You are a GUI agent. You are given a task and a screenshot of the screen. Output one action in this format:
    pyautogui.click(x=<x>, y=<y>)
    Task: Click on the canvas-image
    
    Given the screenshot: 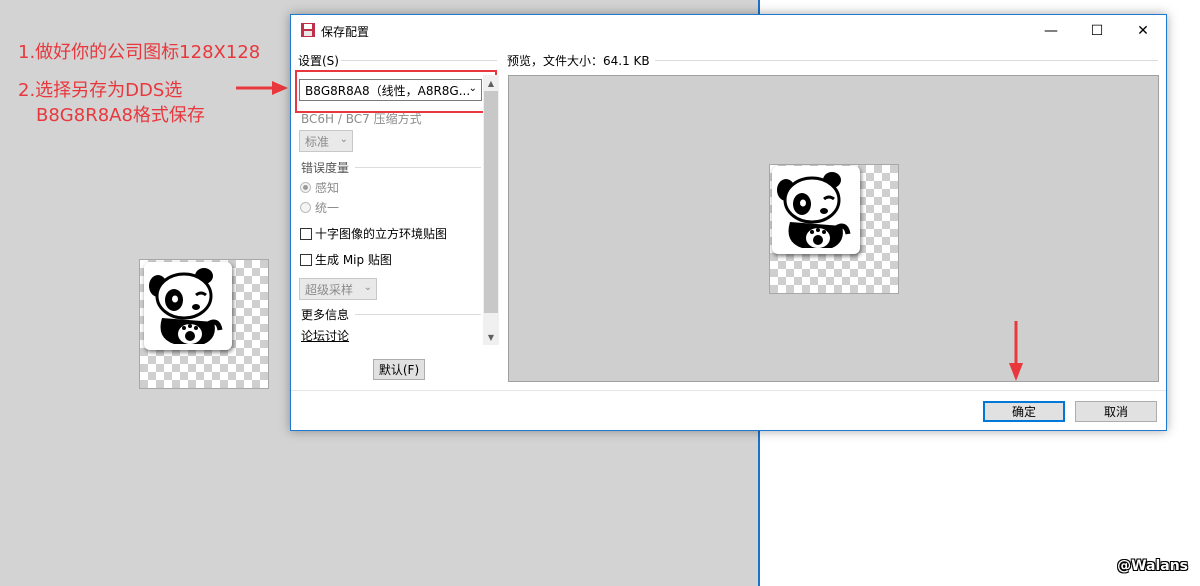 What is the action you would take?
    pyautogui.click(x=204, y=324)
    